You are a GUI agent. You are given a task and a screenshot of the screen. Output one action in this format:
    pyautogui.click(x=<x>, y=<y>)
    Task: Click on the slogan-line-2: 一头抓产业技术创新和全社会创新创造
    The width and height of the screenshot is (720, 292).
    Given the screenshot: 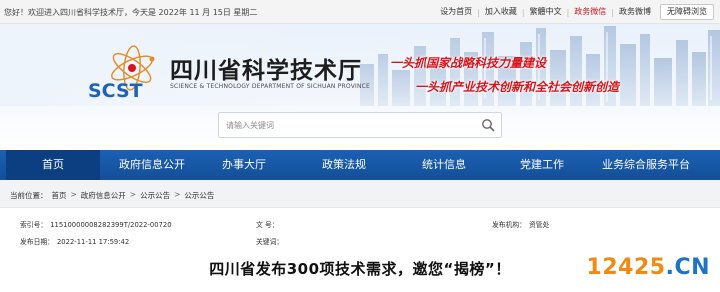 What is the action you would take?
    pyautogui.click(x=517, y=87)
    